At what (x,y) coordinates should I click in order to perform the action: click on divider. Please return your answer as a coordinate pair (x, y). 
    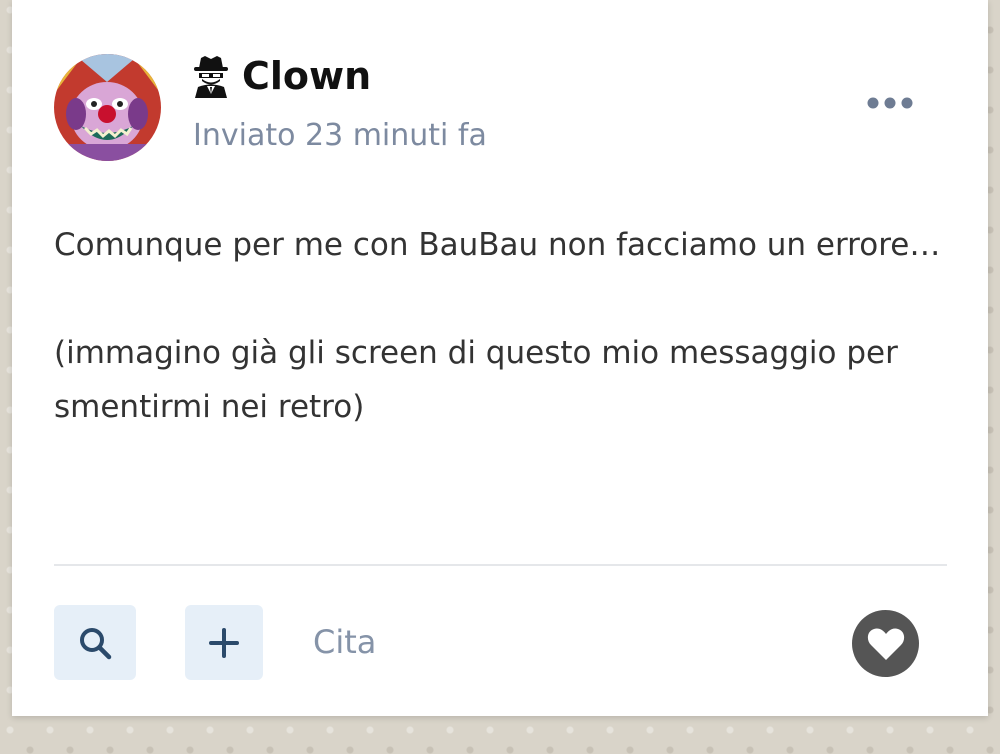
    Looking at the image, I should click on (500, 565).